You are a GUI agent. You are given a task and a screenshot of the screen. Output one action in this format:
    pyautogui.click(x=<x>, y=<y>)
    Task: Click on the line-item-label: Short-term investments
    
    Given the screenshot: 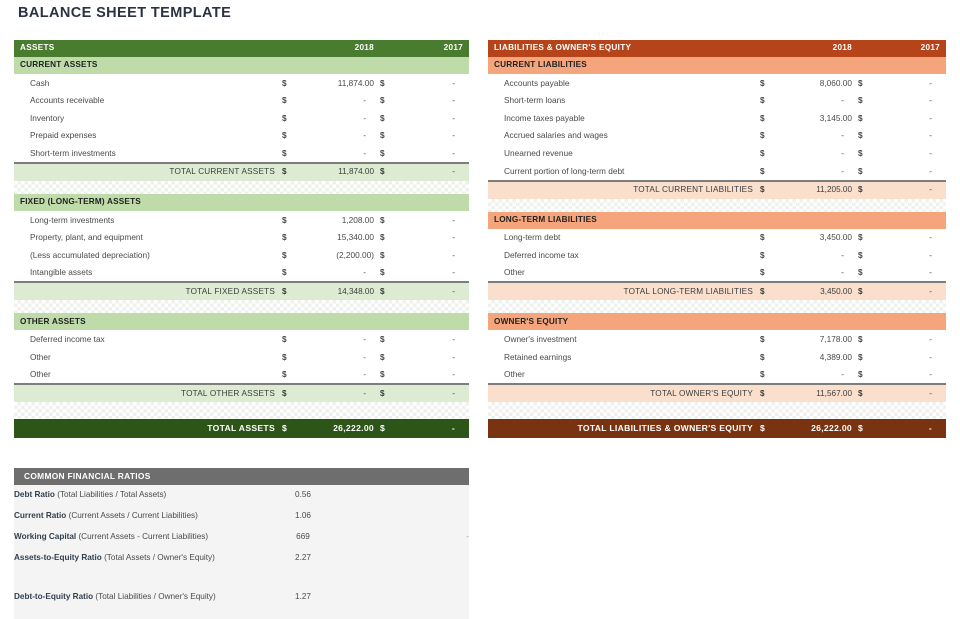 What is the action you would take?
    pyautogui.click(x=148, y=153)
    